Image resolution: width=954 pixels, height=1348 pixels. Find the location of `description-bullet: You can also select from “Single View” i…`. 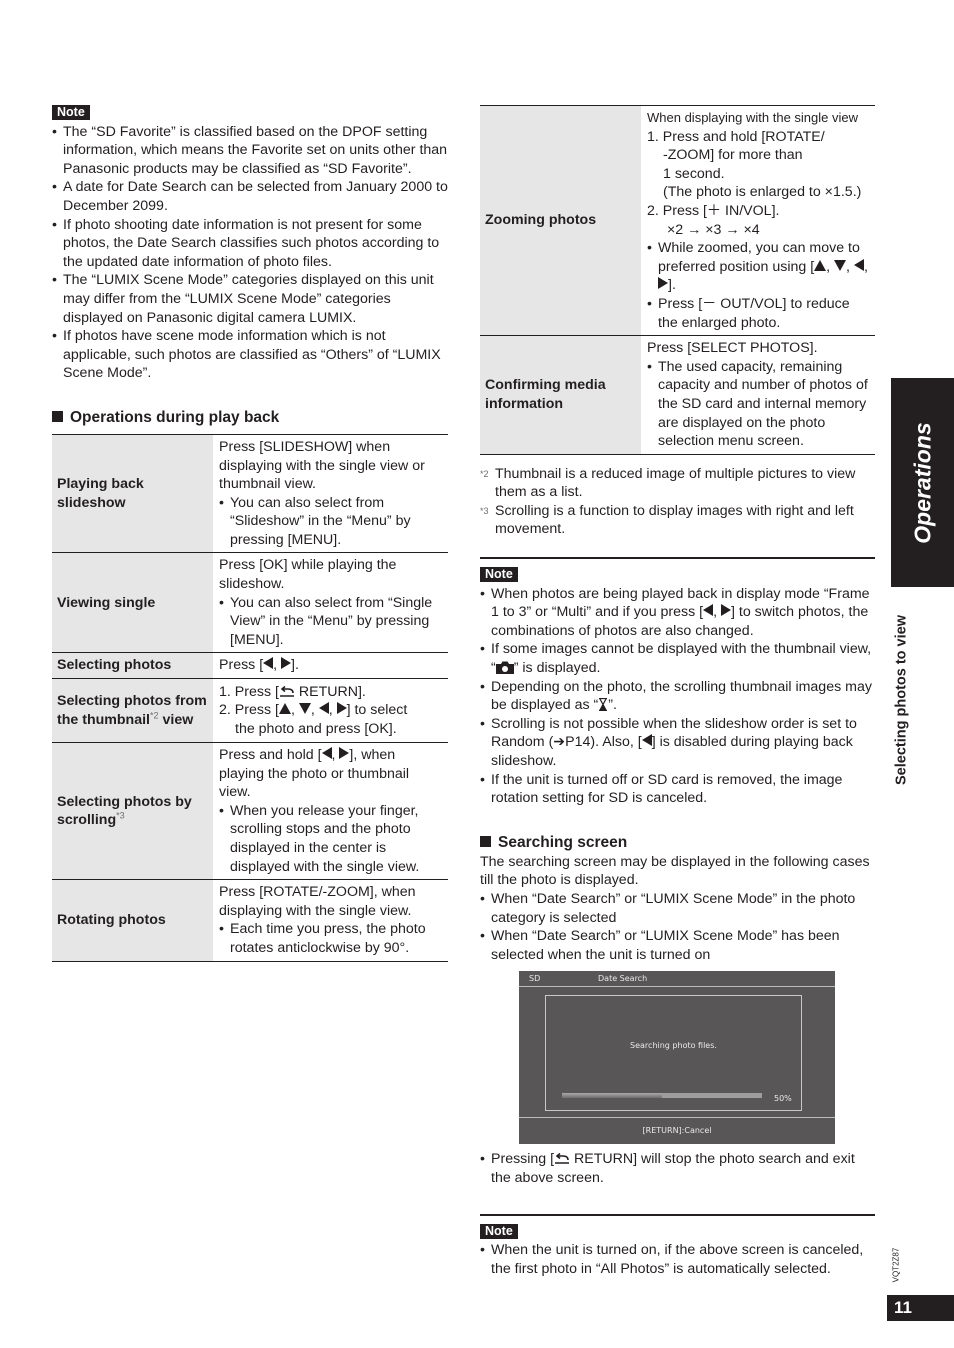

description-bullet: You can also select from “Single View” i… is located at coordinates (331, 622).